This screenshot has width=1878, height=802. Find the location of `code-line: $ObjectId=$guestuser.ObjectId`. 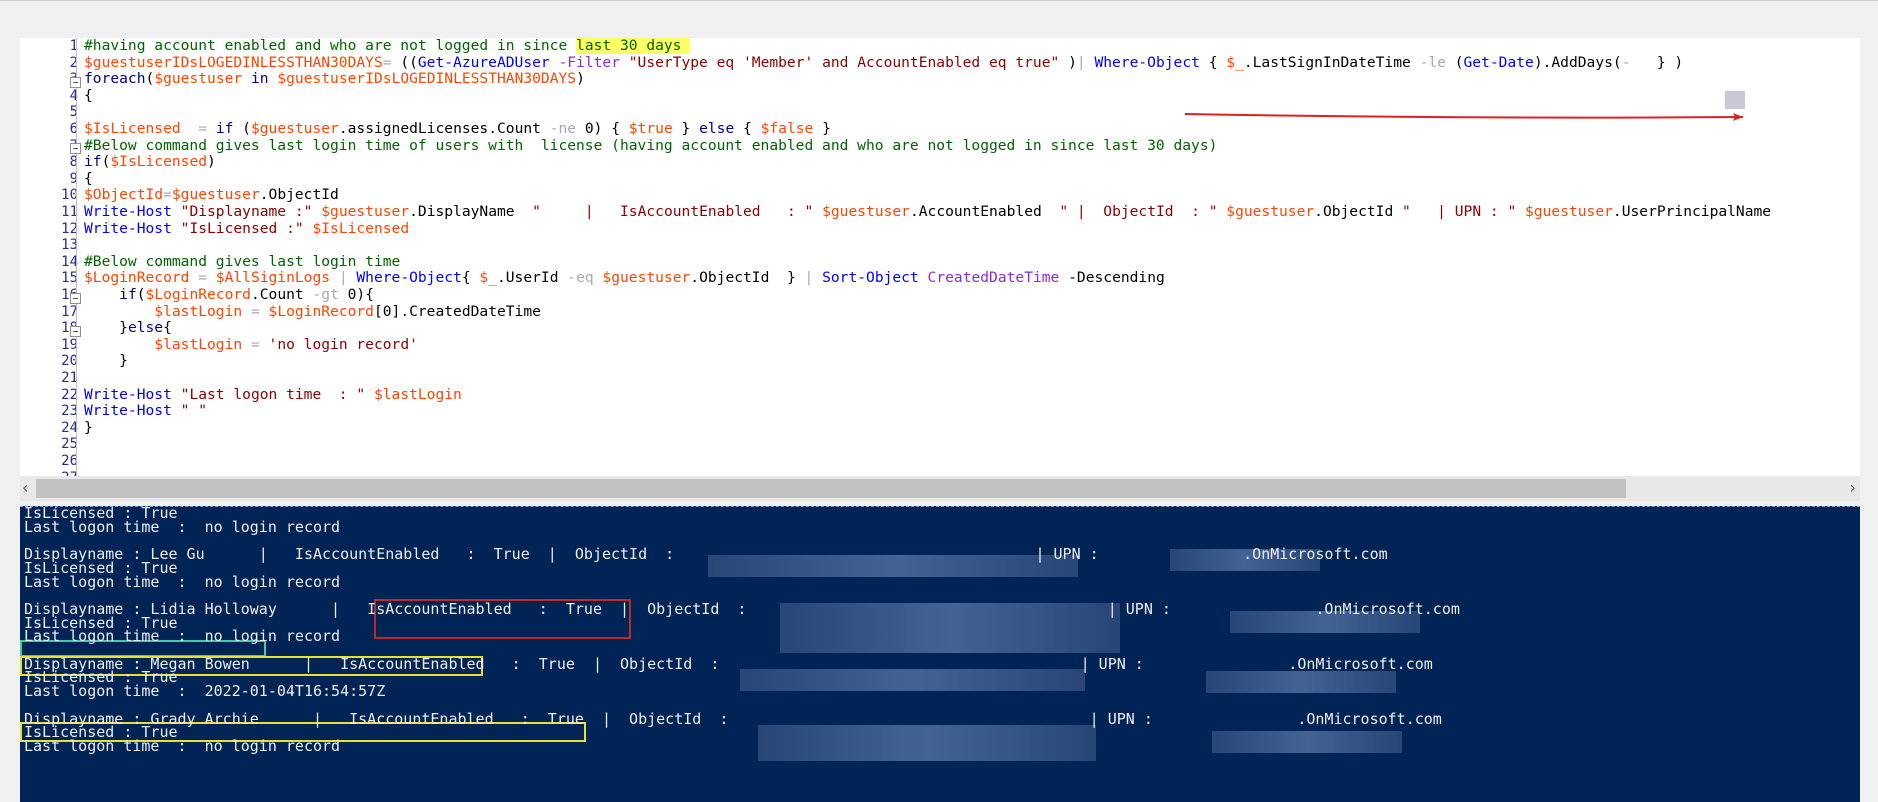

code-line: $ObjectId=$guestuser.ObjectId is located at coordinates (211, 195).